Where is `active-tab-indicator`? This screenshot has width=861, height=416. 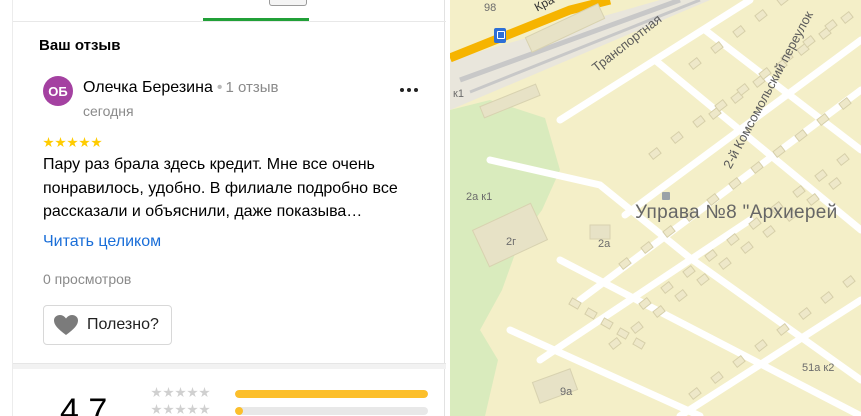 active-tab-indicator is located at coordinates (256, 19).